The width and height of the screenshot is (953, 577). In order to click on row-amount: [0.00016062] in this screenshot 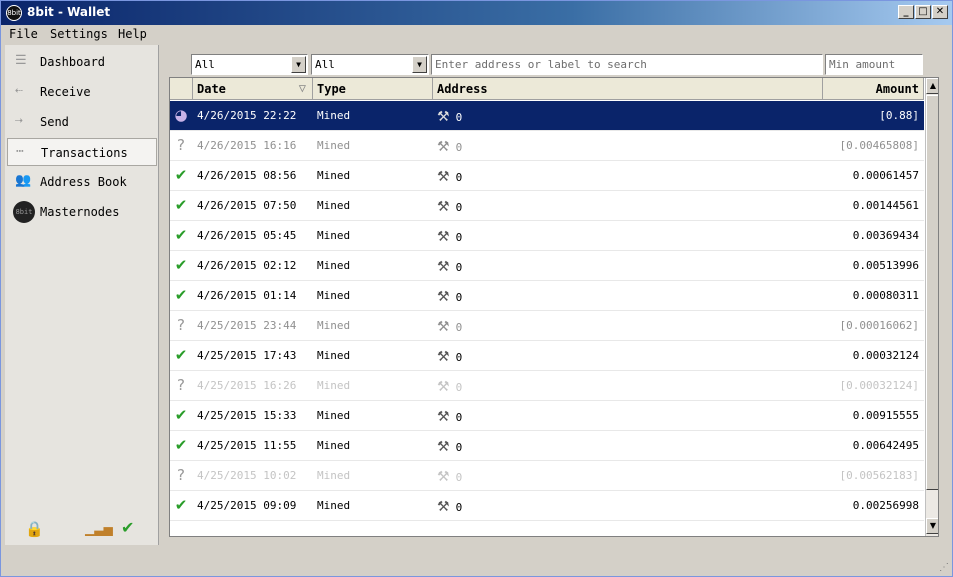, I will do `click(879, 325)`.